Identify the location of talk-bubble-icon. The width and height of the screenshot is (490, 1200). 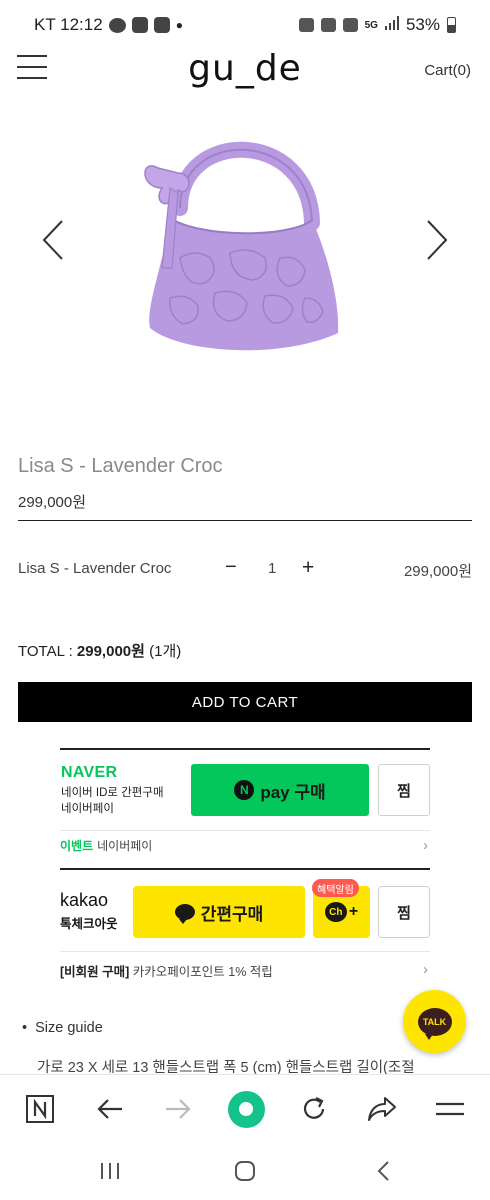
(184, 914).